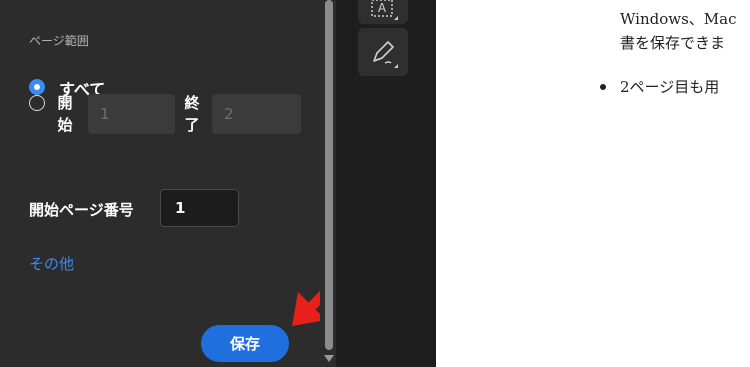 This screenshot has height=367, width=750. I want to click on radio-range-label: 開 始, so click(65, 114).